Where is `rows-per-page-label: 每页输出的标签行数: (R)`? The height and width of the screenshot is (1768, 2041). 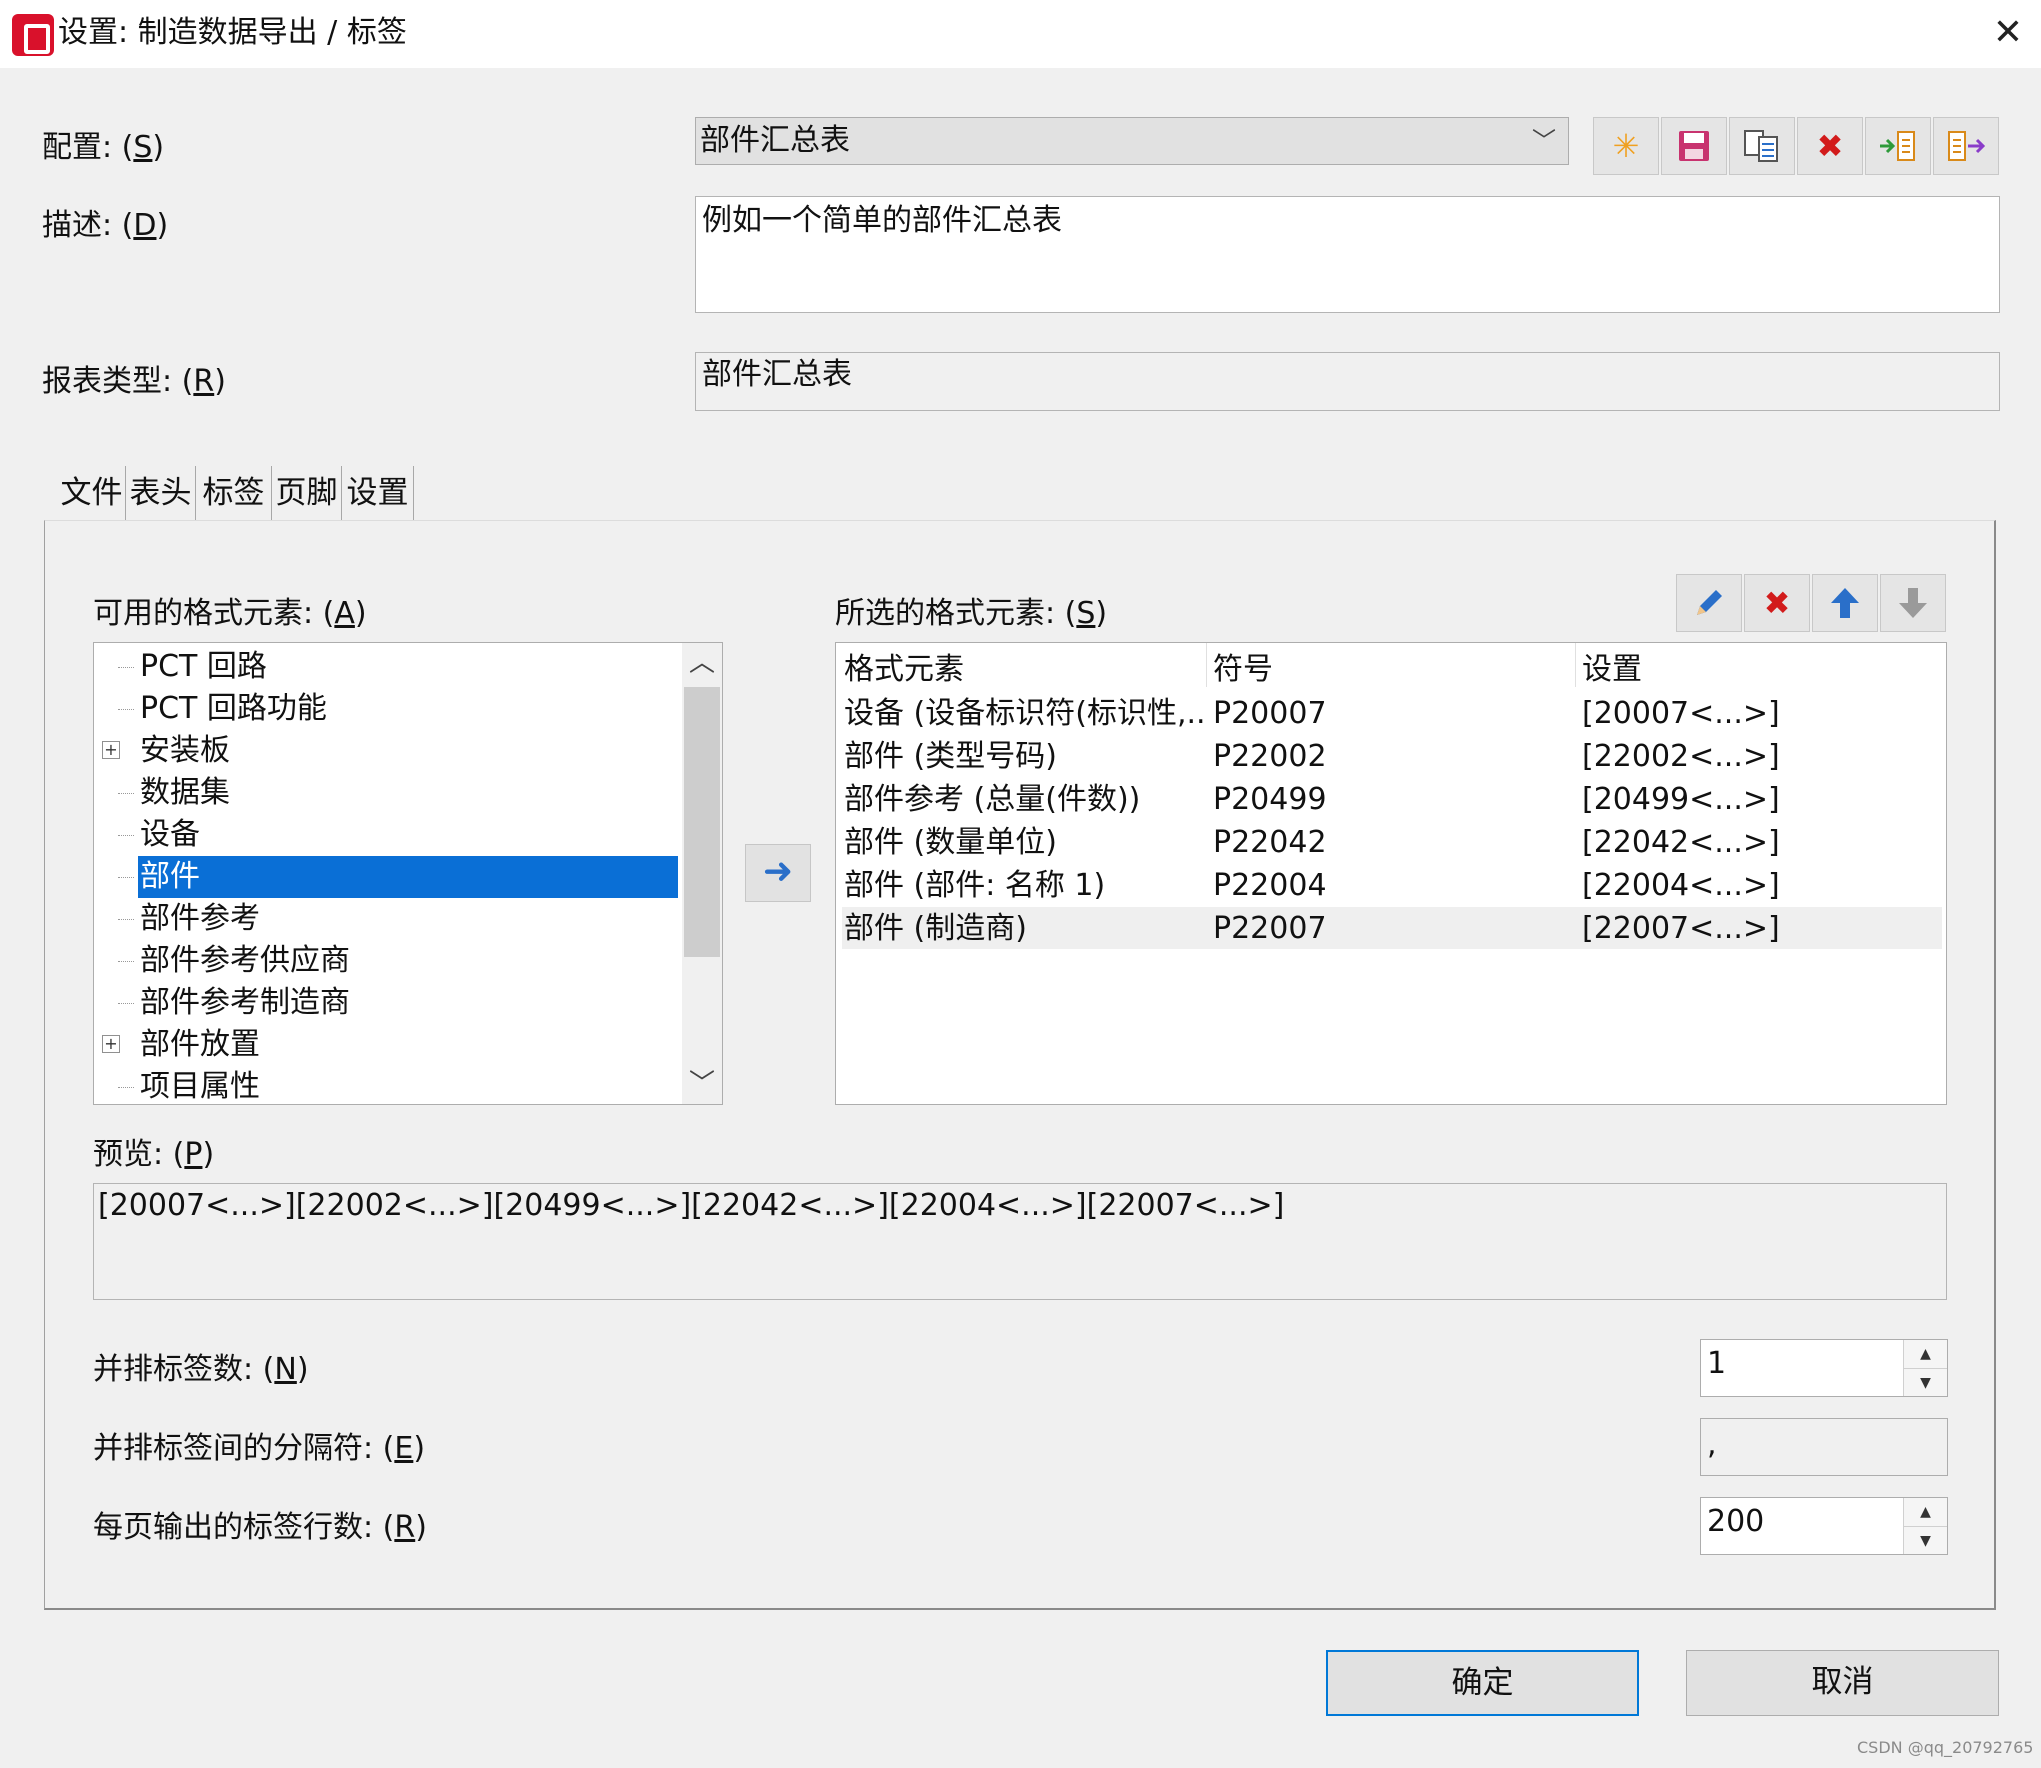
rows-per-page-label: 每页输出的标签行数: (R) is located at coordinates (260, 1527).